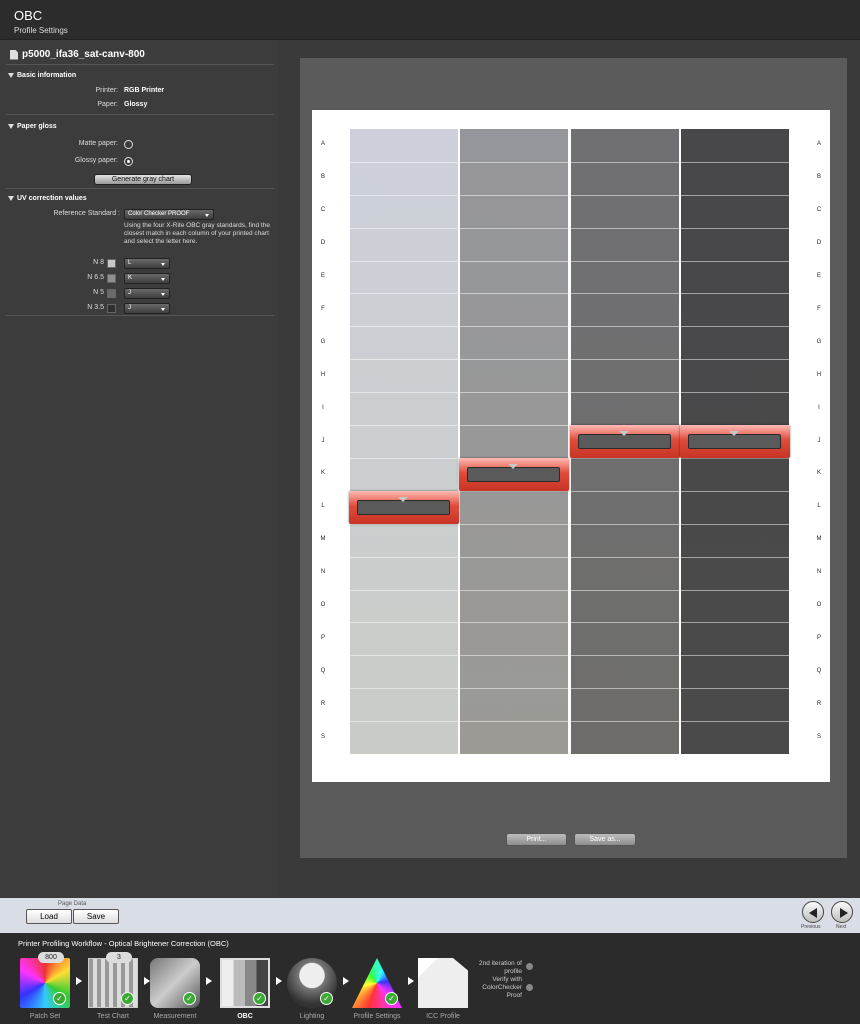  Describe the element at coordinates (41, 30) in the screenshot. I see `app-subtitle: Profile Settings` at that location.